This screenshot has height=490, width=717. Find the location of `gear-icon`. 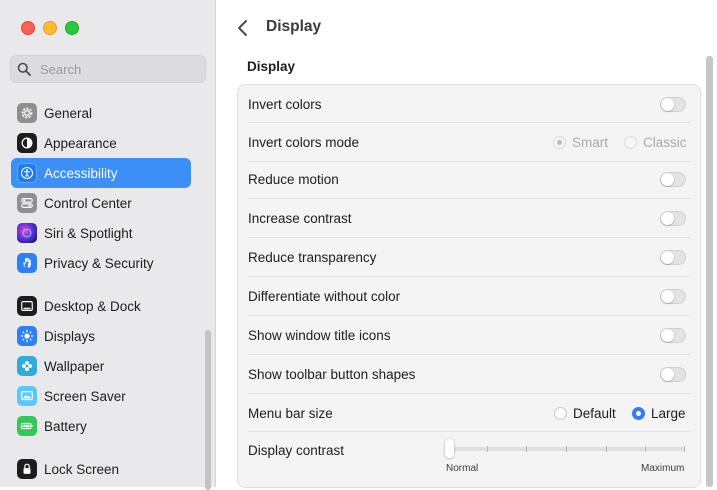

gear-icon is located at coordinates (27, 113).